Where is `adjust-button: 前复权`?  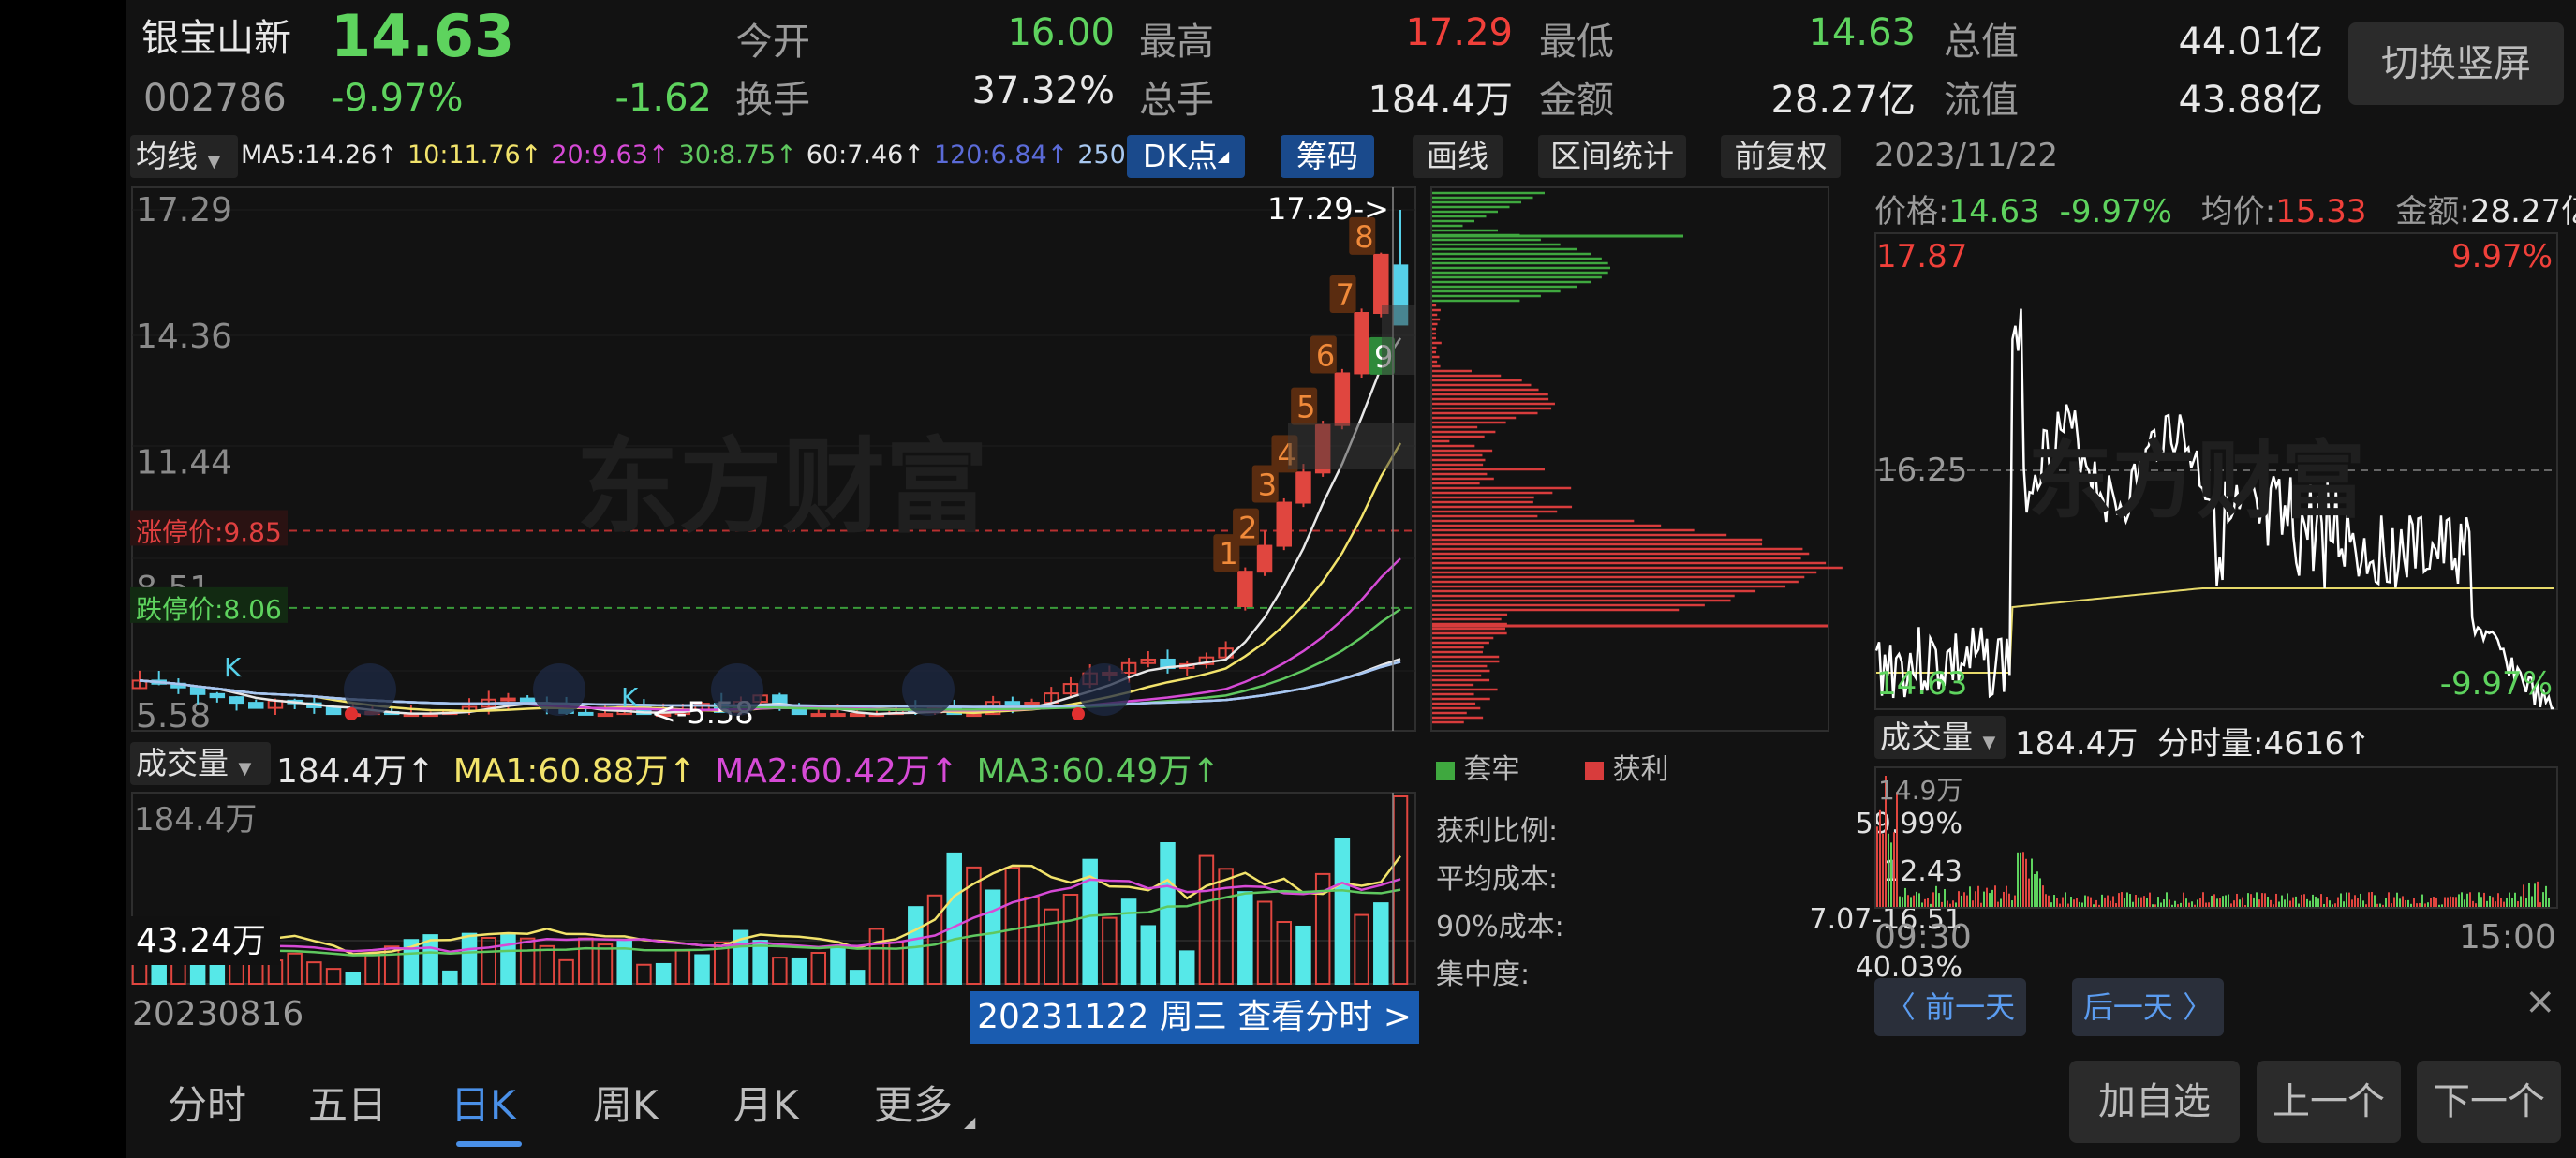
adjust-button: 前复权 is located at coordinates (1781, 156).